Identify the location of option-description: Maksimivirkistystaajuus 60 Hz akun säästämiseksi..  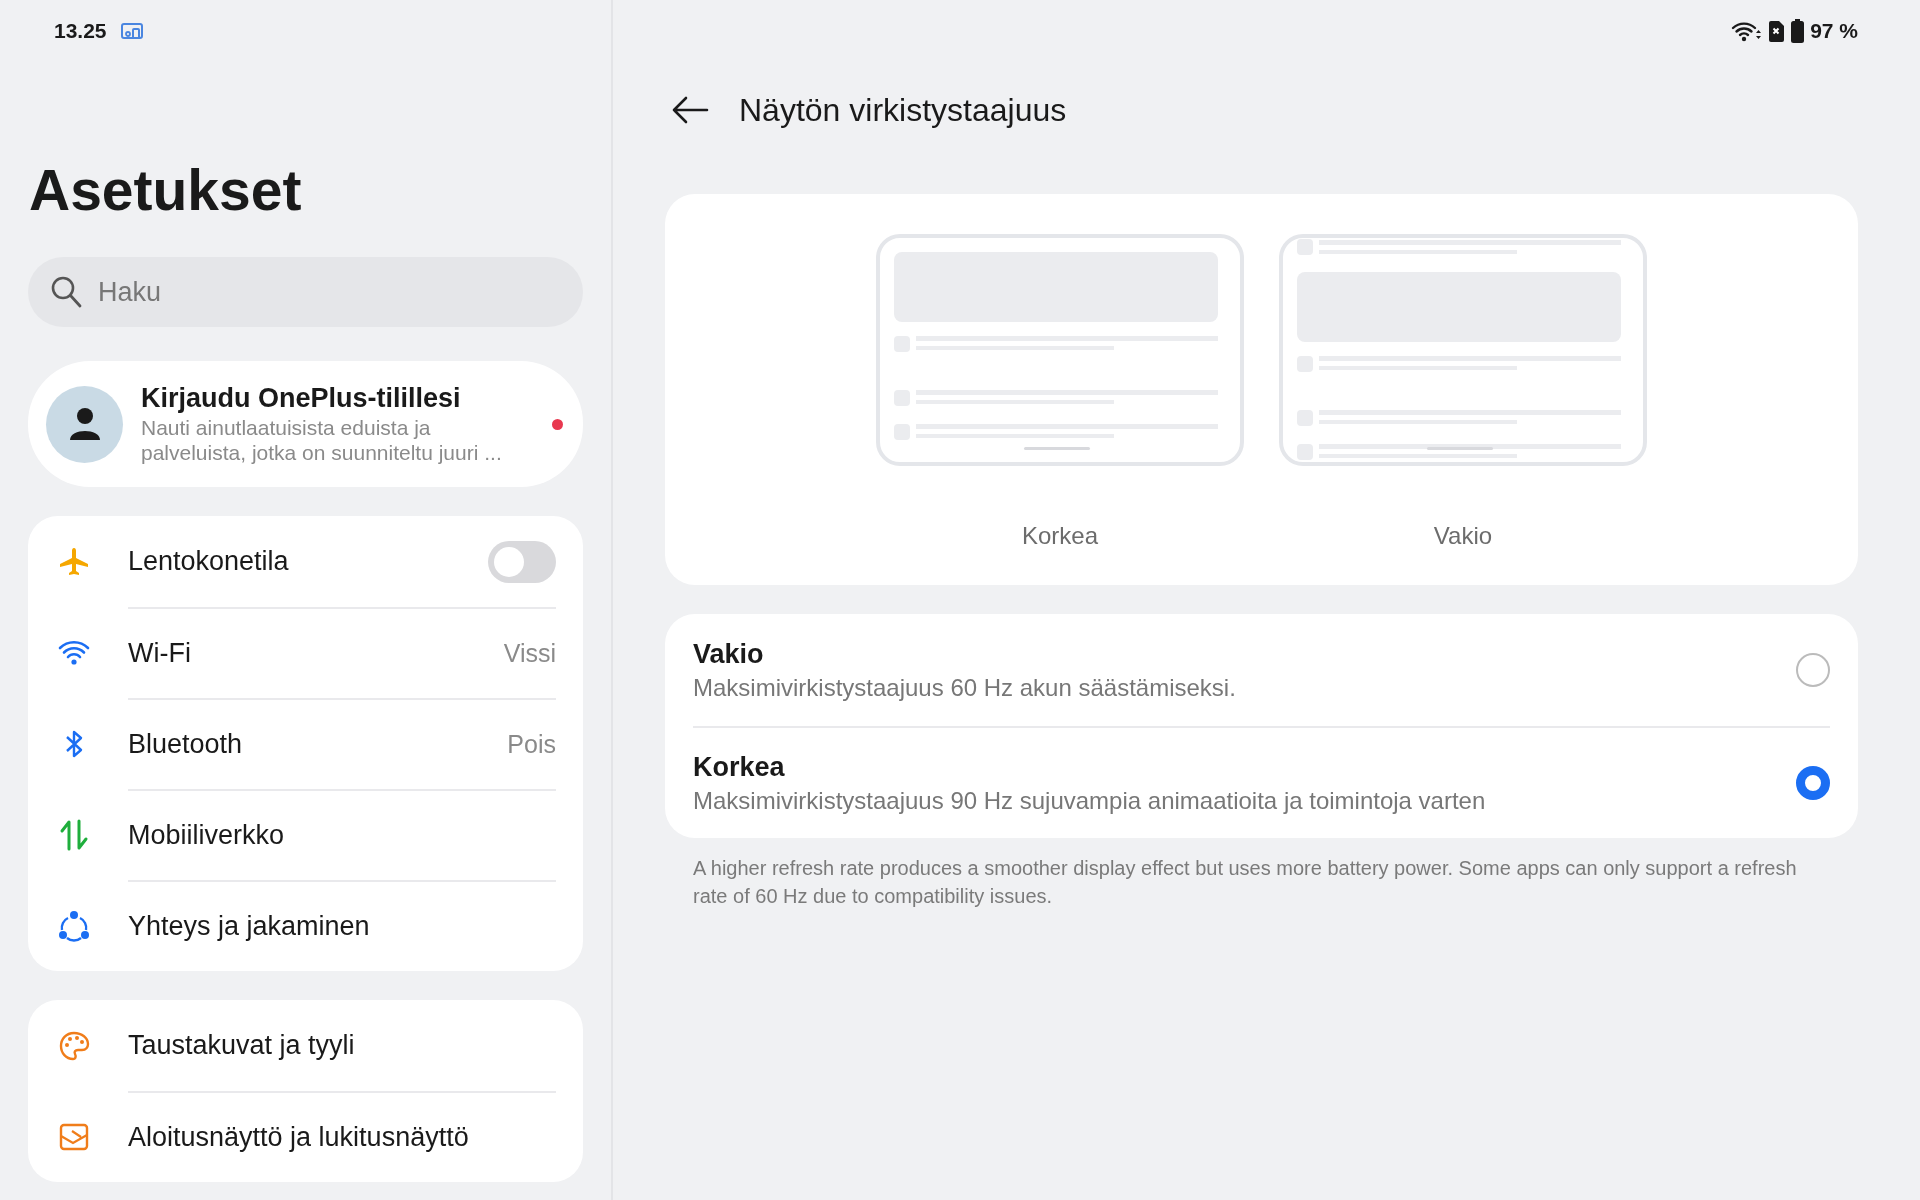
(965, 687).